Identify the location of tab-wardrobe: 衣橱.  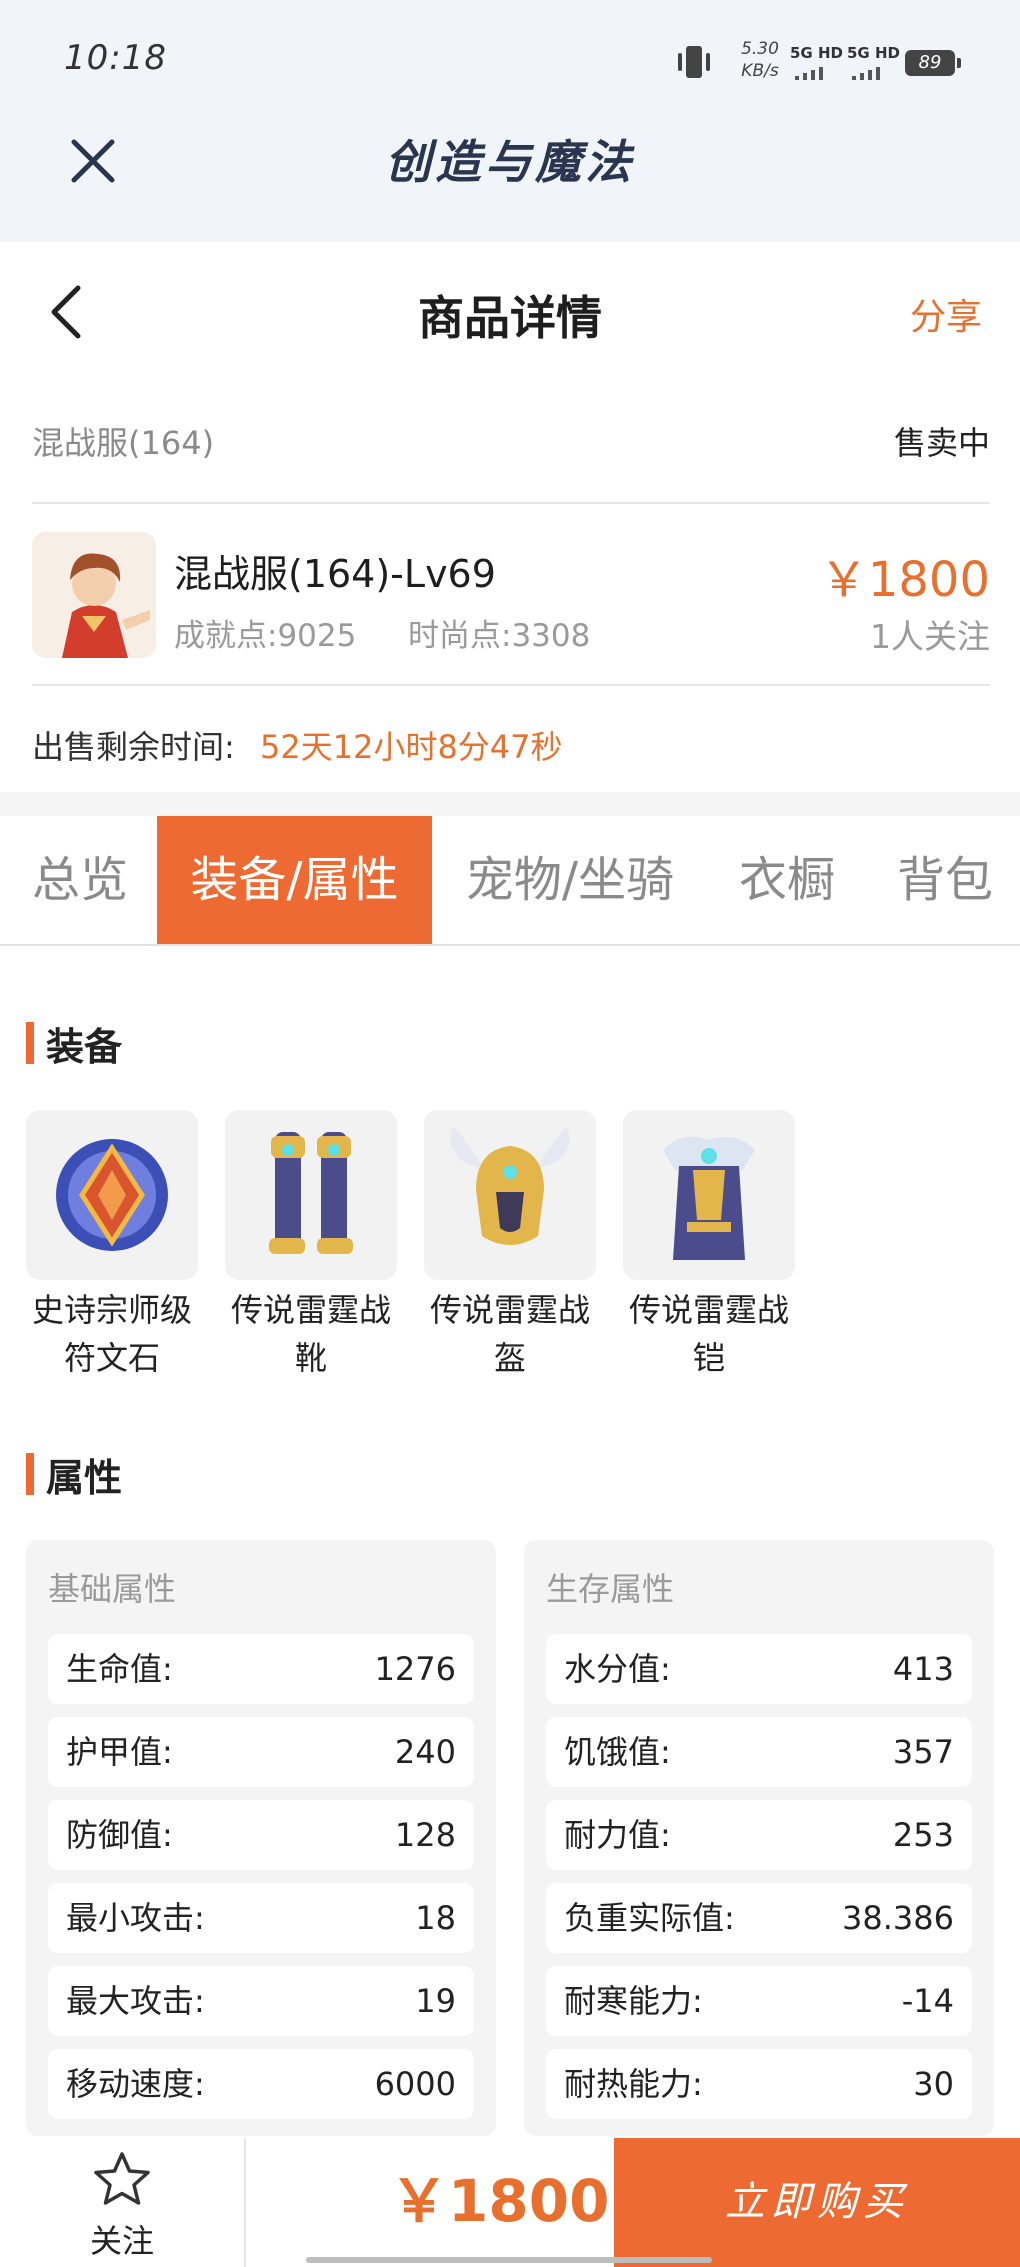
(787, 880).